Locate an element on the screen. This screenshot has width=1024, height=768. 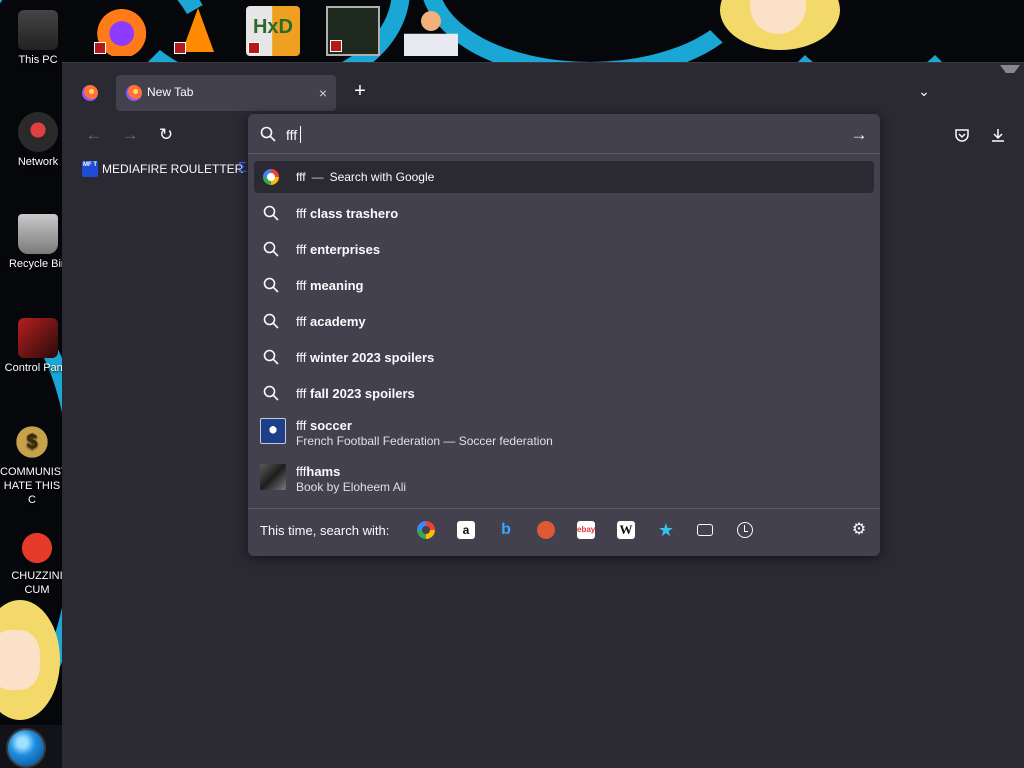
result-search-with-google: fff — Search with Google is located at coordinates (564, 177).